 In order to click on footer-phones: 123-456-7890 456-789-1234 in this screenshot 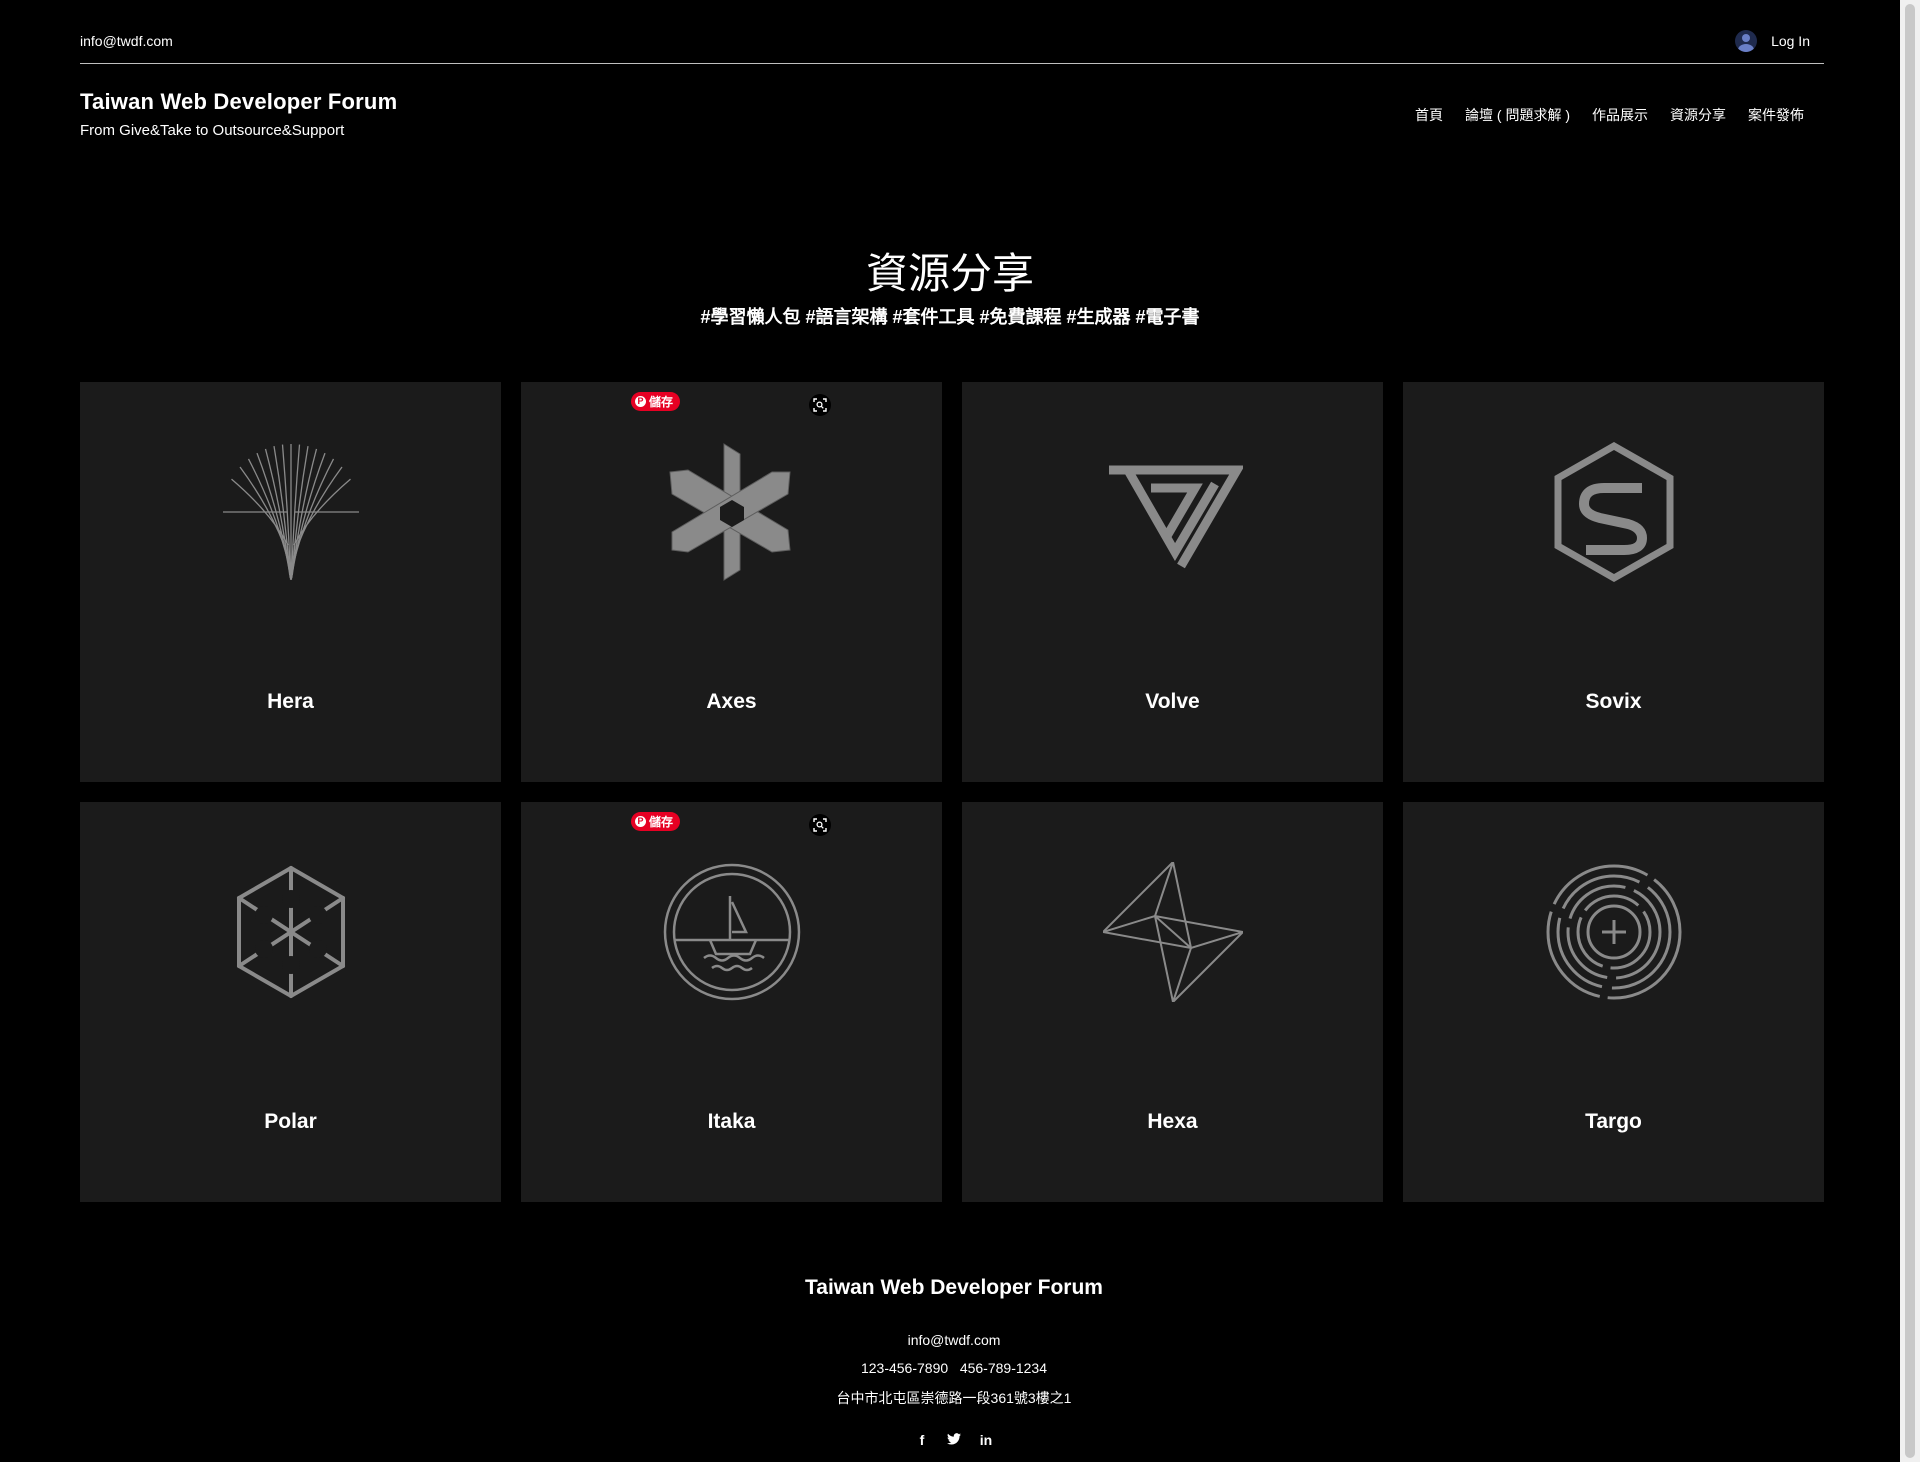, I will do `click(954, 1368)`.